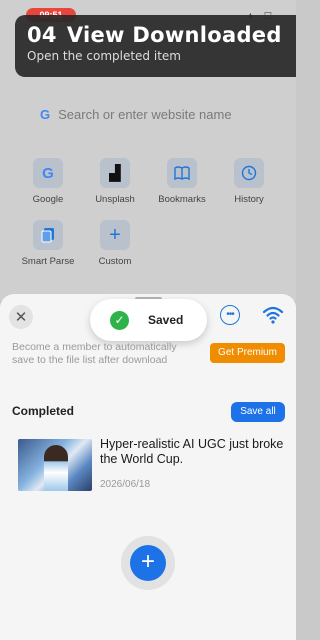 The image size is (320, 640). I want to click on unsplash-icon: ▟, so click(115, 173).